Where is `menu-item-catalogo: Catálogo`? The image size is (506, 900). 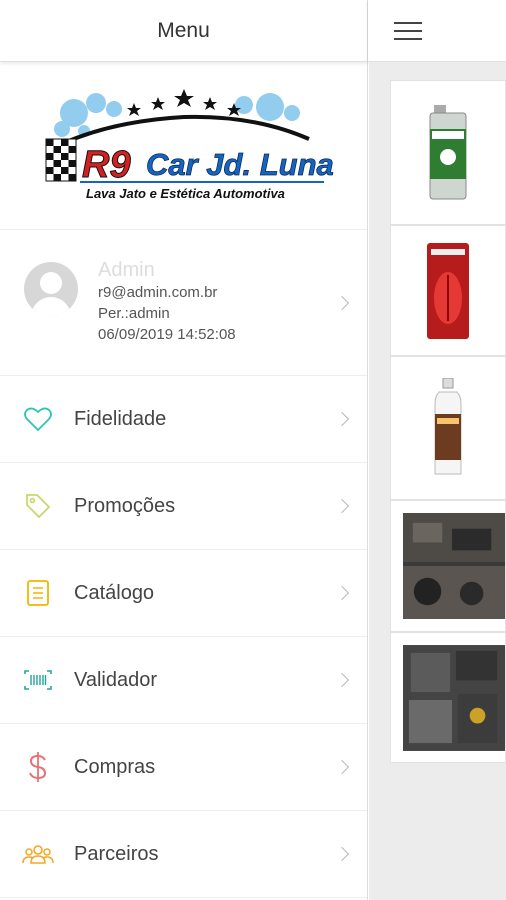
menu-item-catalogo: Catálogo is located at coordinates (183, 593).